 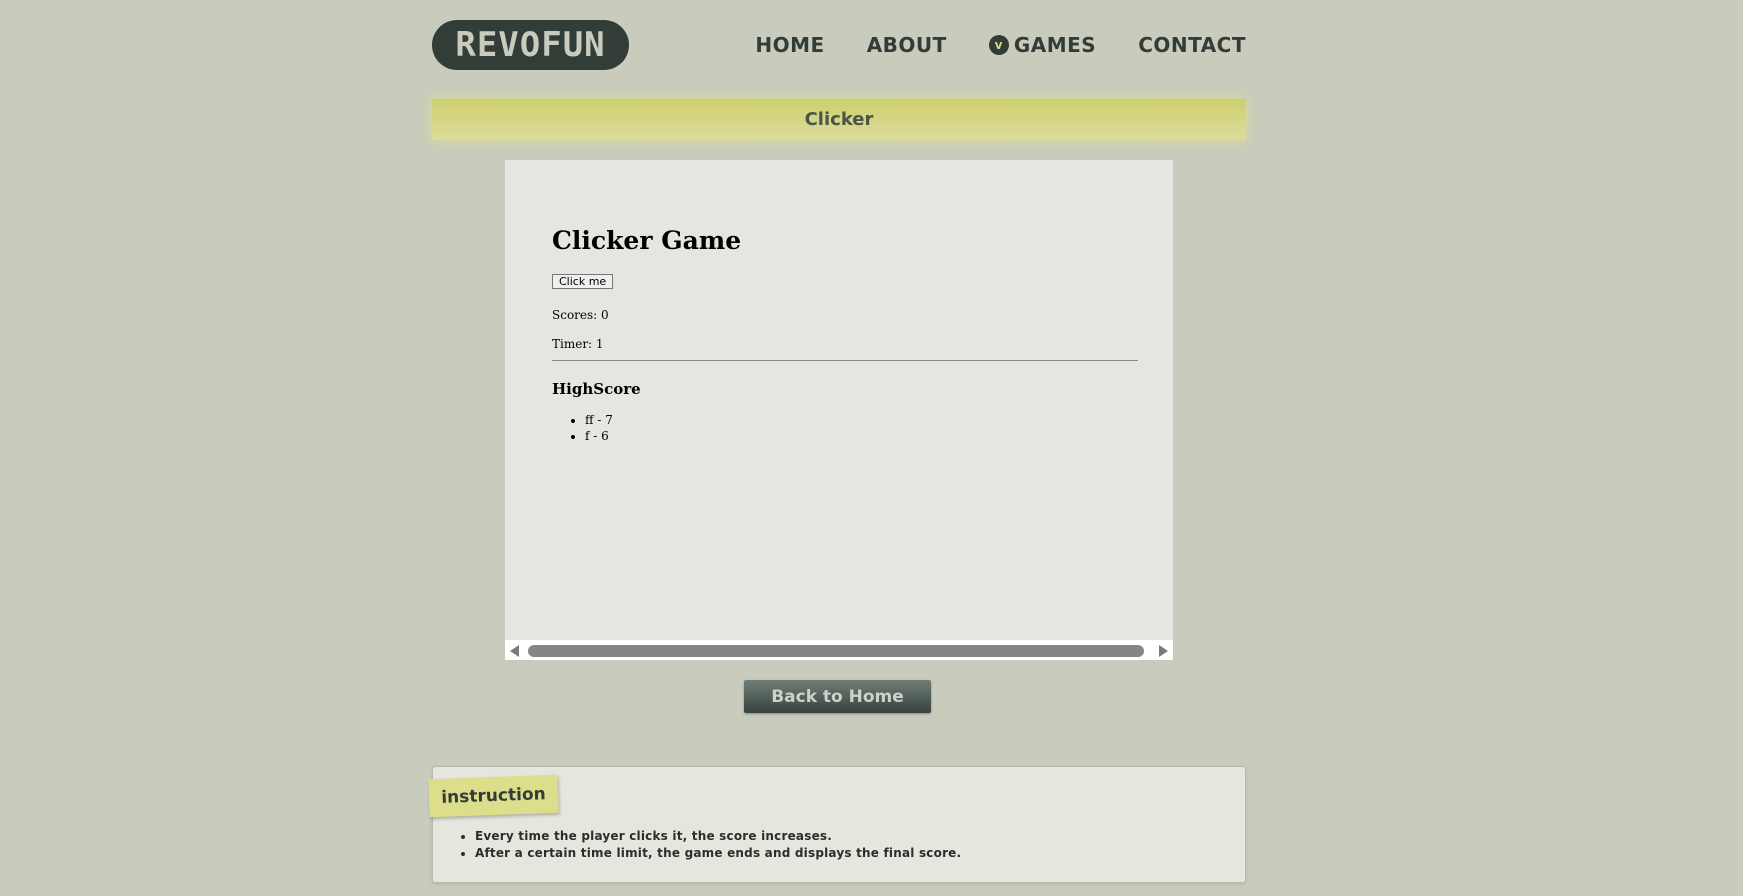 I want to click on chevron-down-icon: v, so click(x=998, y=45).